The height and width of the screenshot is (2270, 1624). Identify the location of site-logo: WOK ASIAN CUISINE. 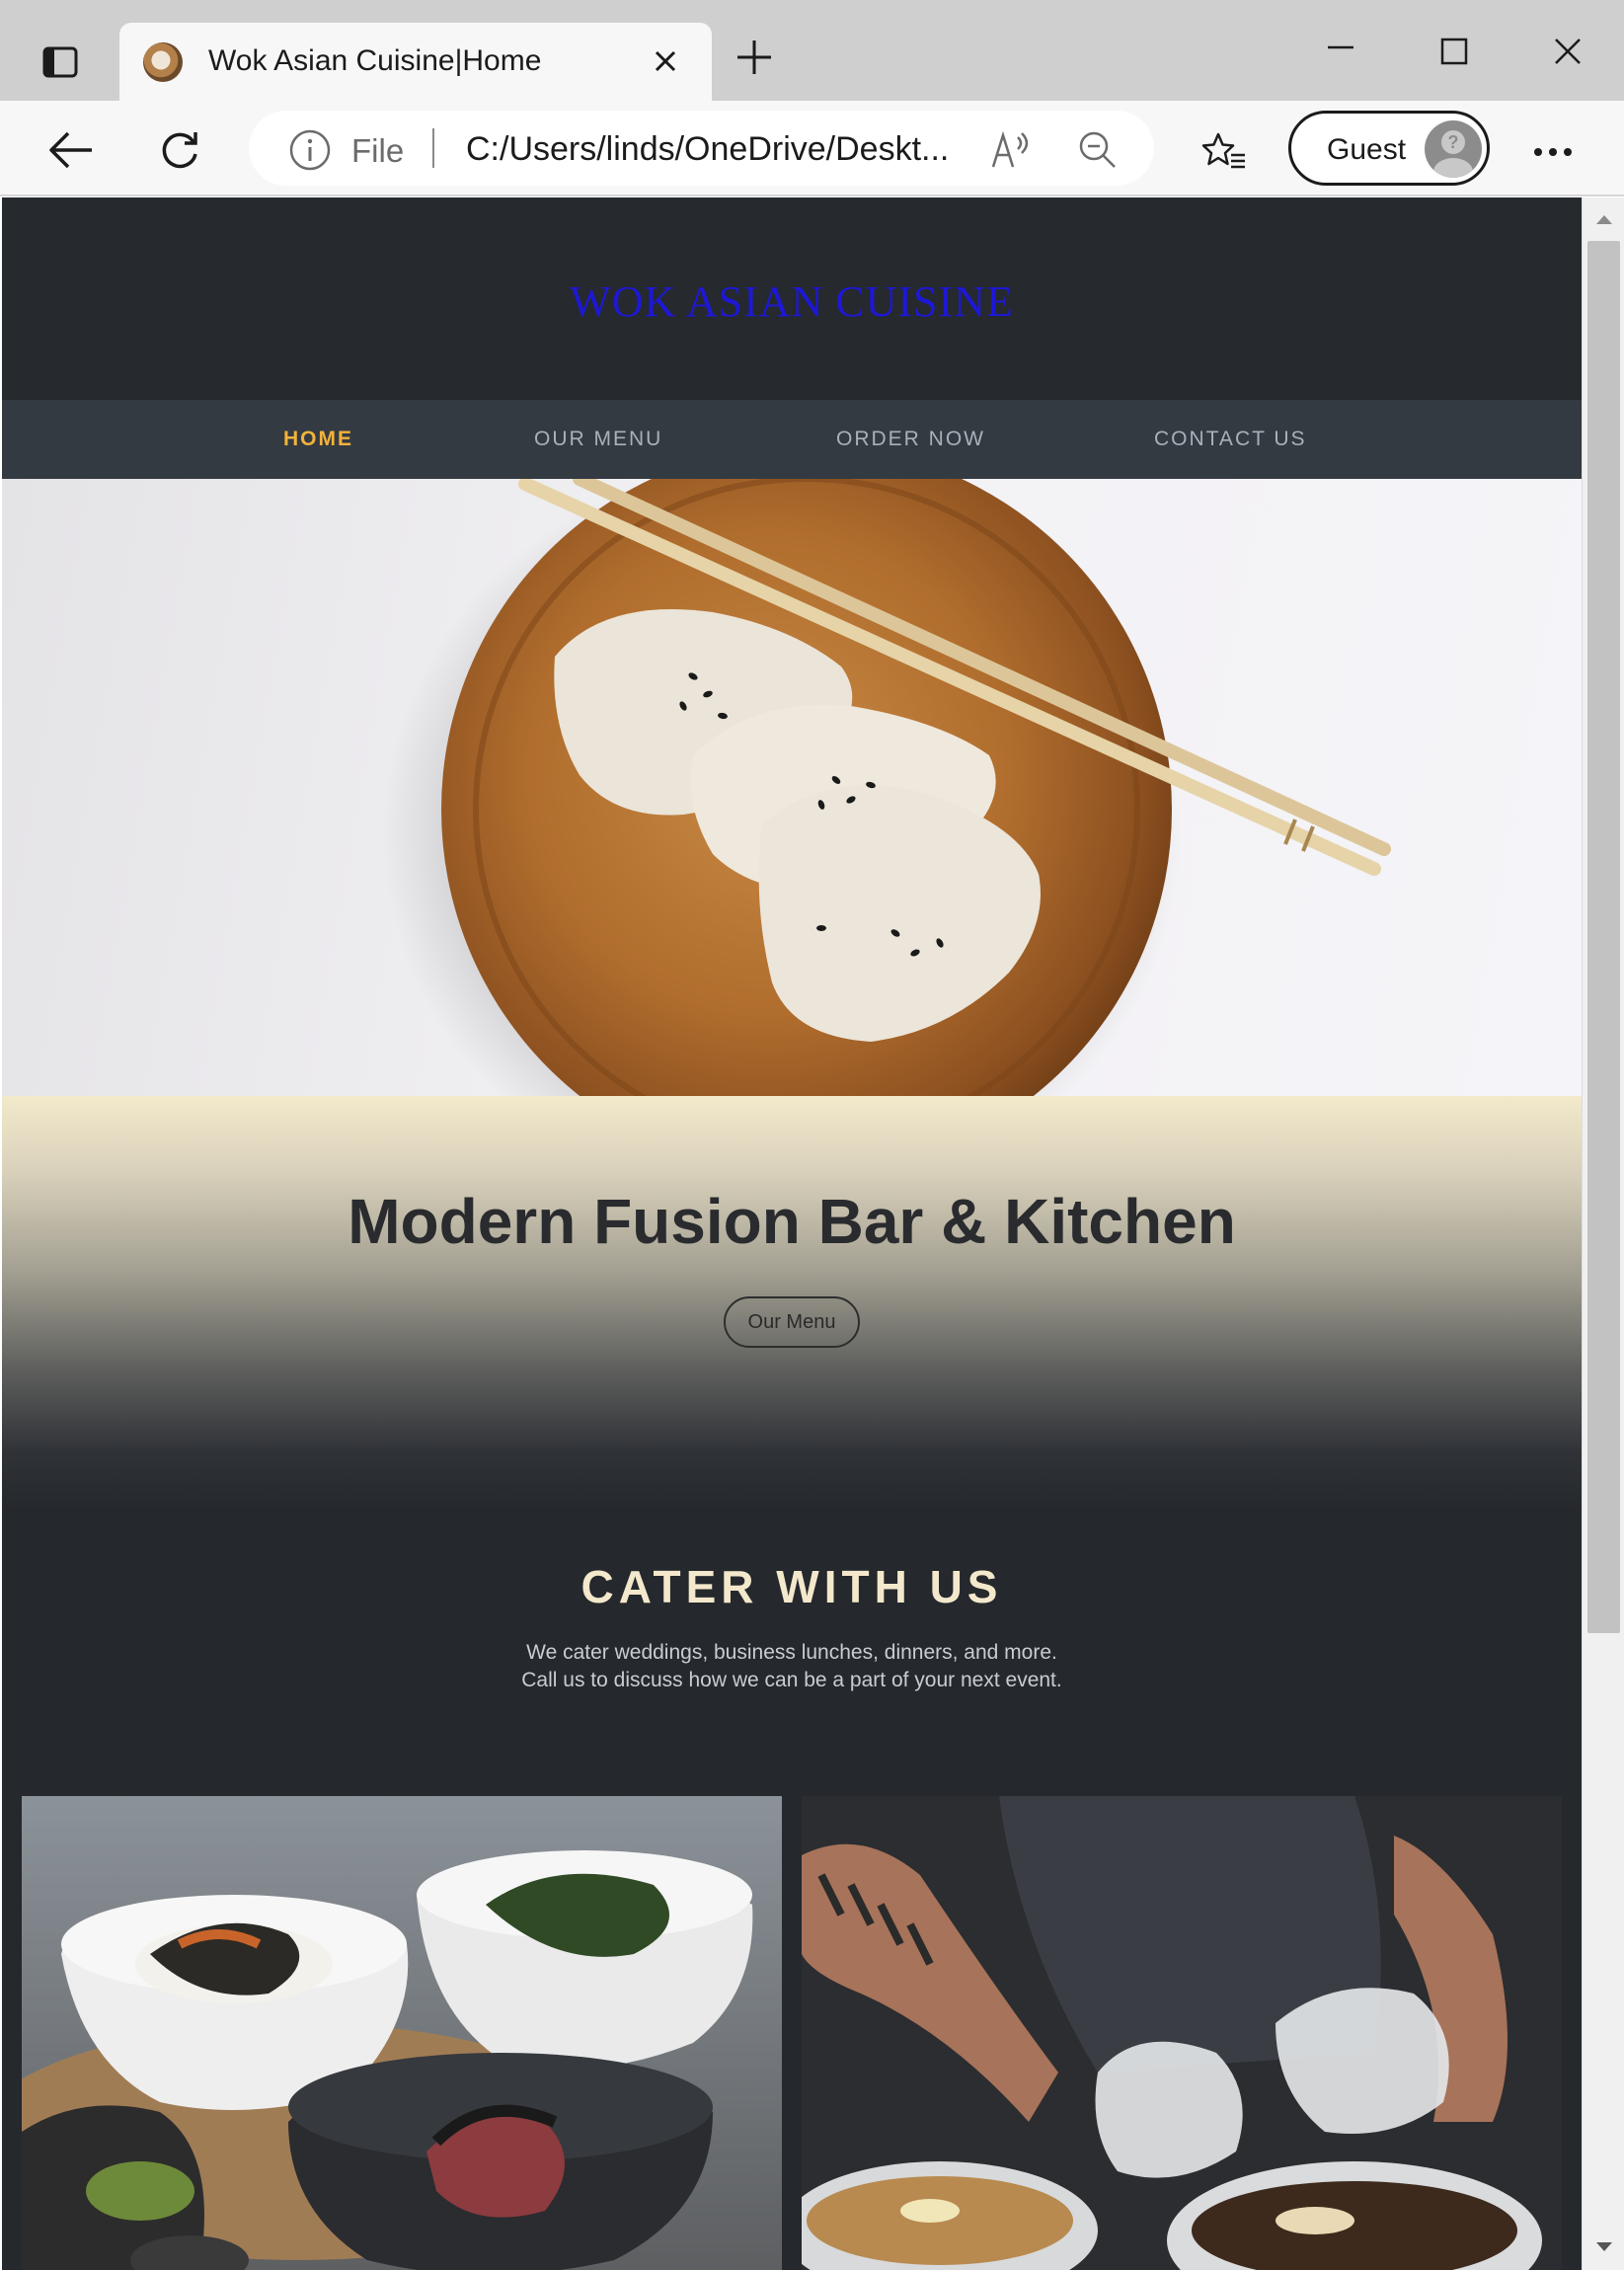
(792, 301).